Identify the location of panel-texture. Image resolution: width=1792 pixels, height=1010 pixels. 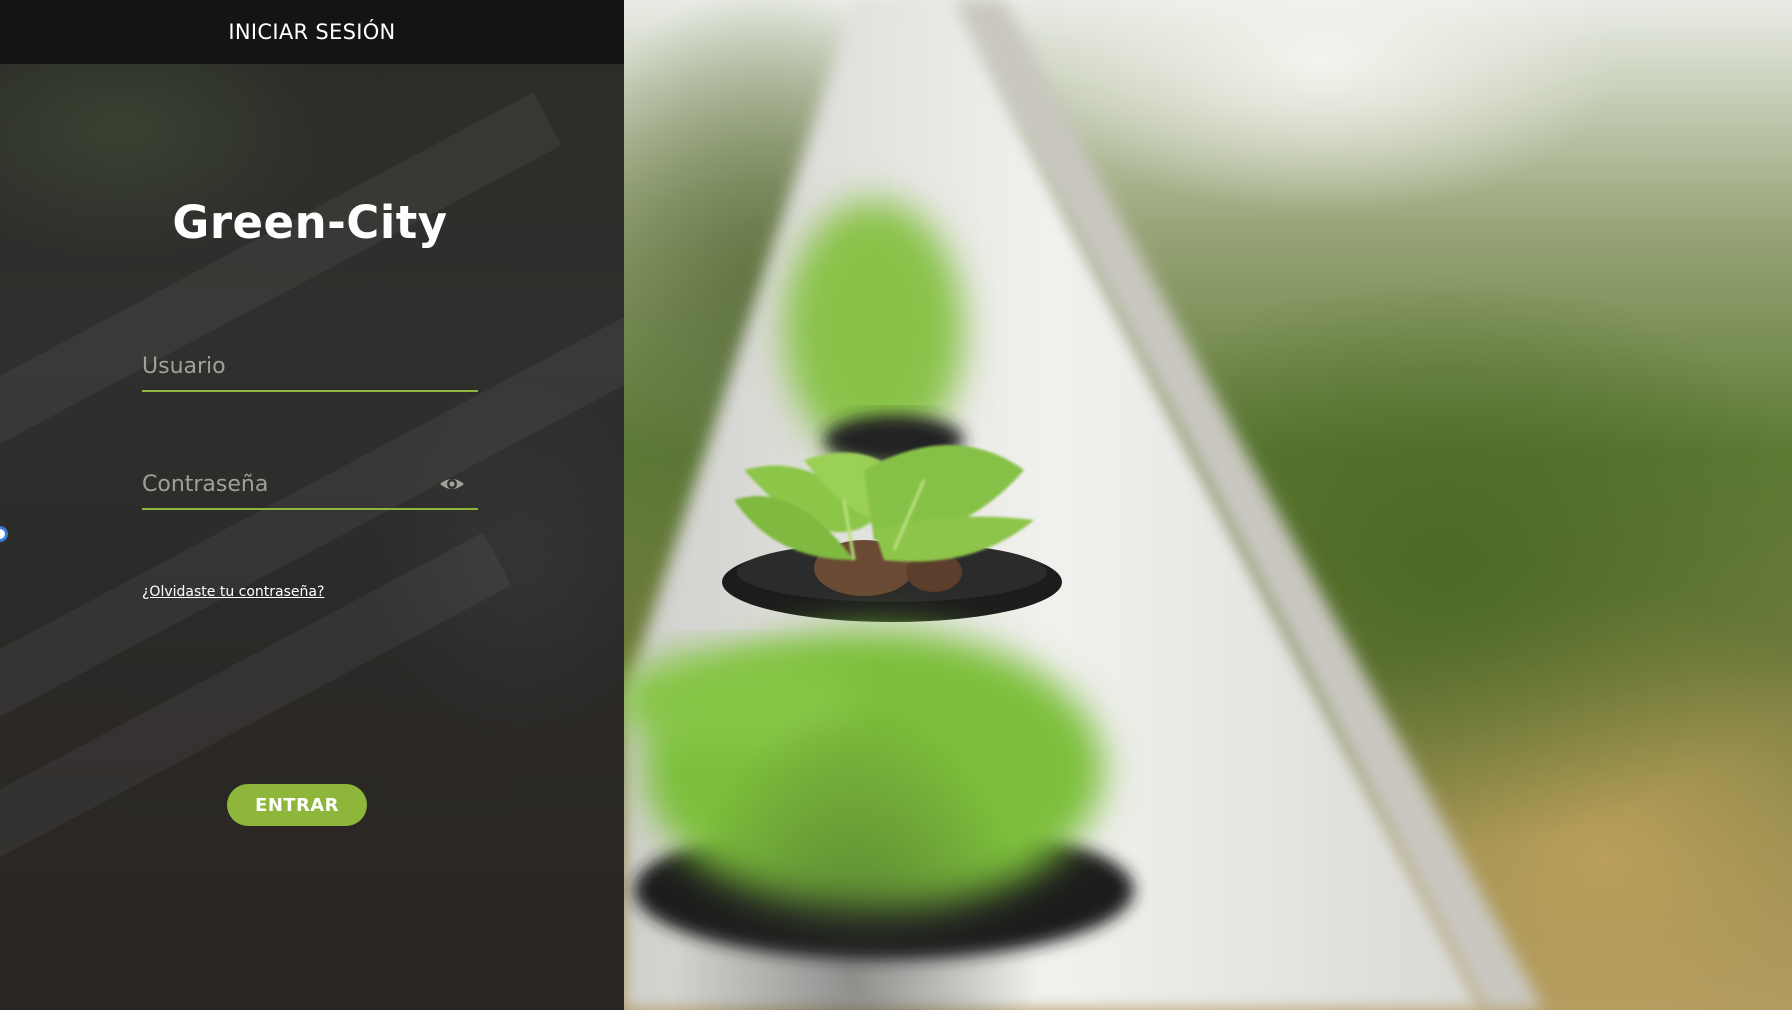
(256, 770).